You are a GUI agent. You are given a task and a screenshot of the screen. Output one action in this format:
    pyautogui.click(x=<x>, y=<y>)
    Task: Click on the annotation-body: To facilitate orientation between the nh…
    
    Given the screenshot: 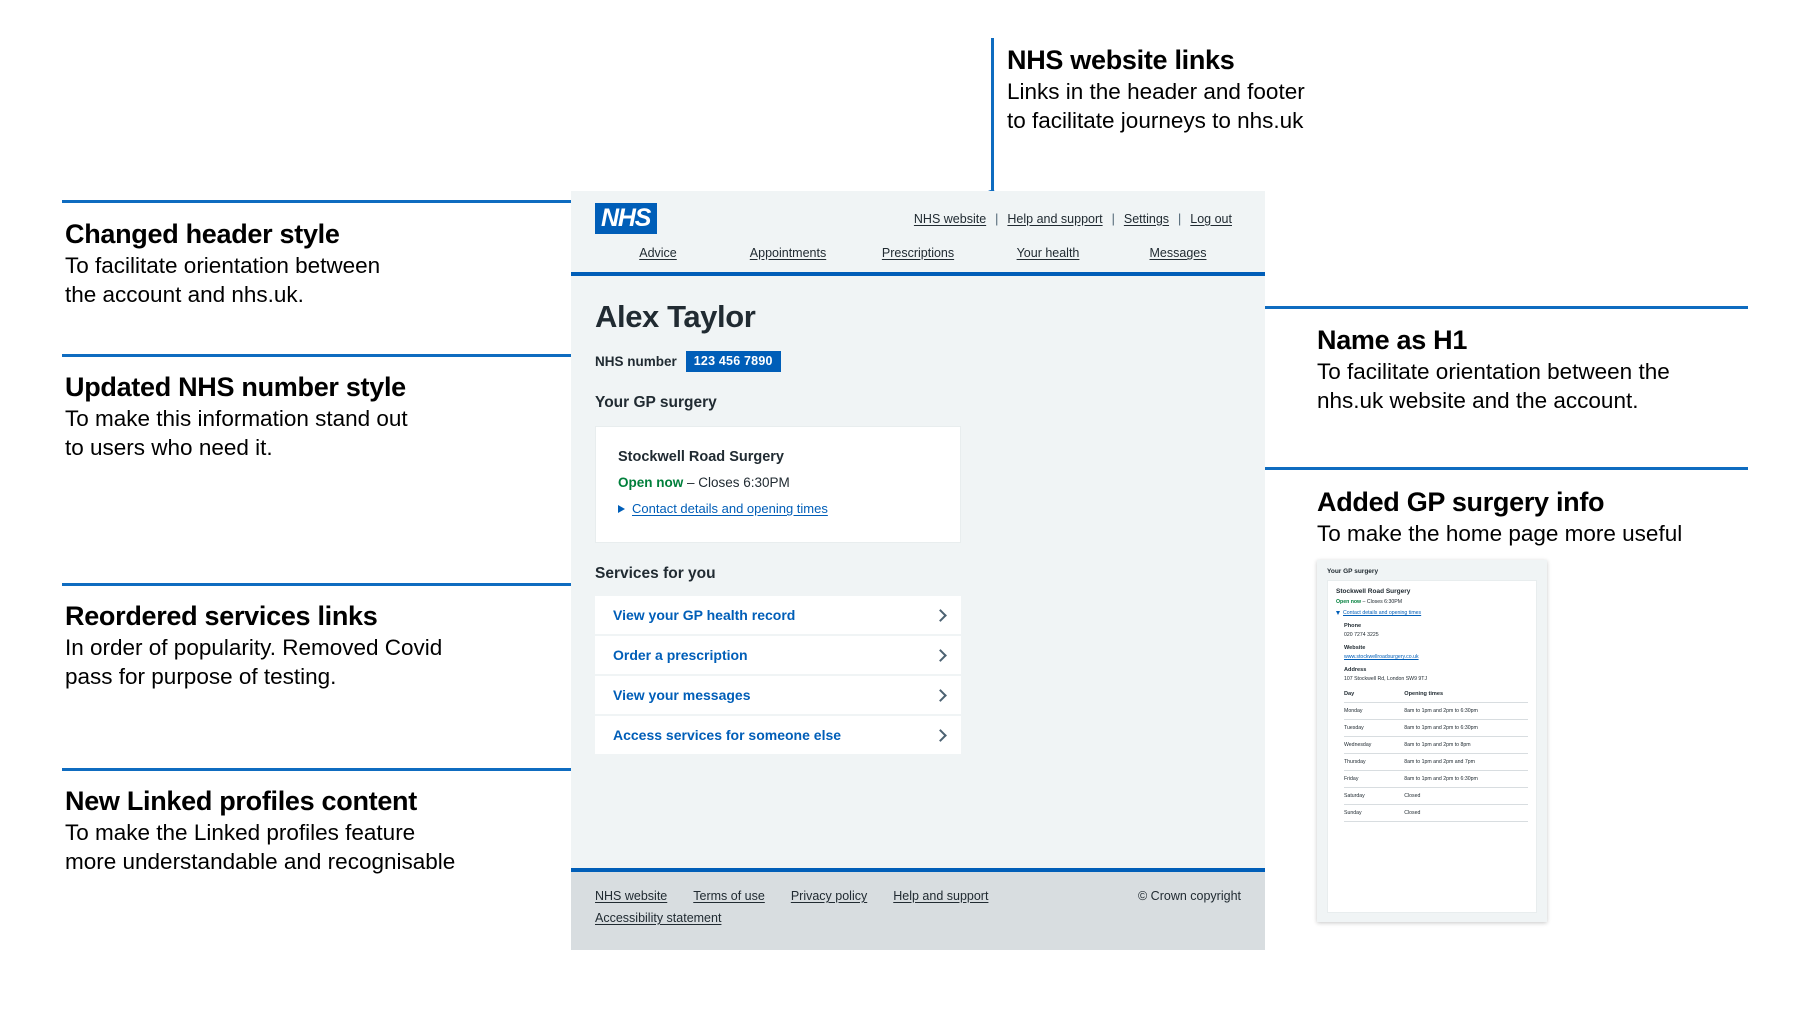 What is the action you would take?
    pyautogui.click(x=1493, y=386)
    